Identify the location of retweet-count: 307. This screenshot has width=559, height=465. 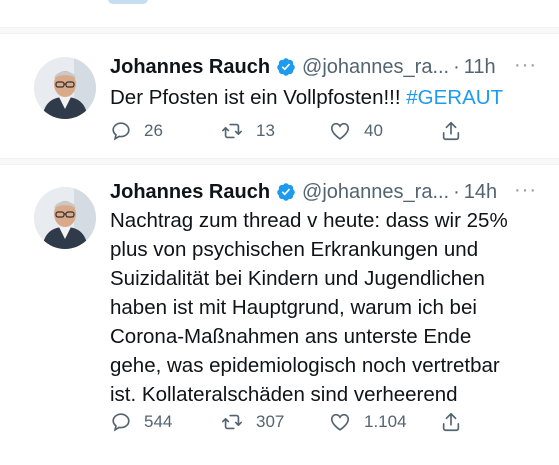
(270, 421).